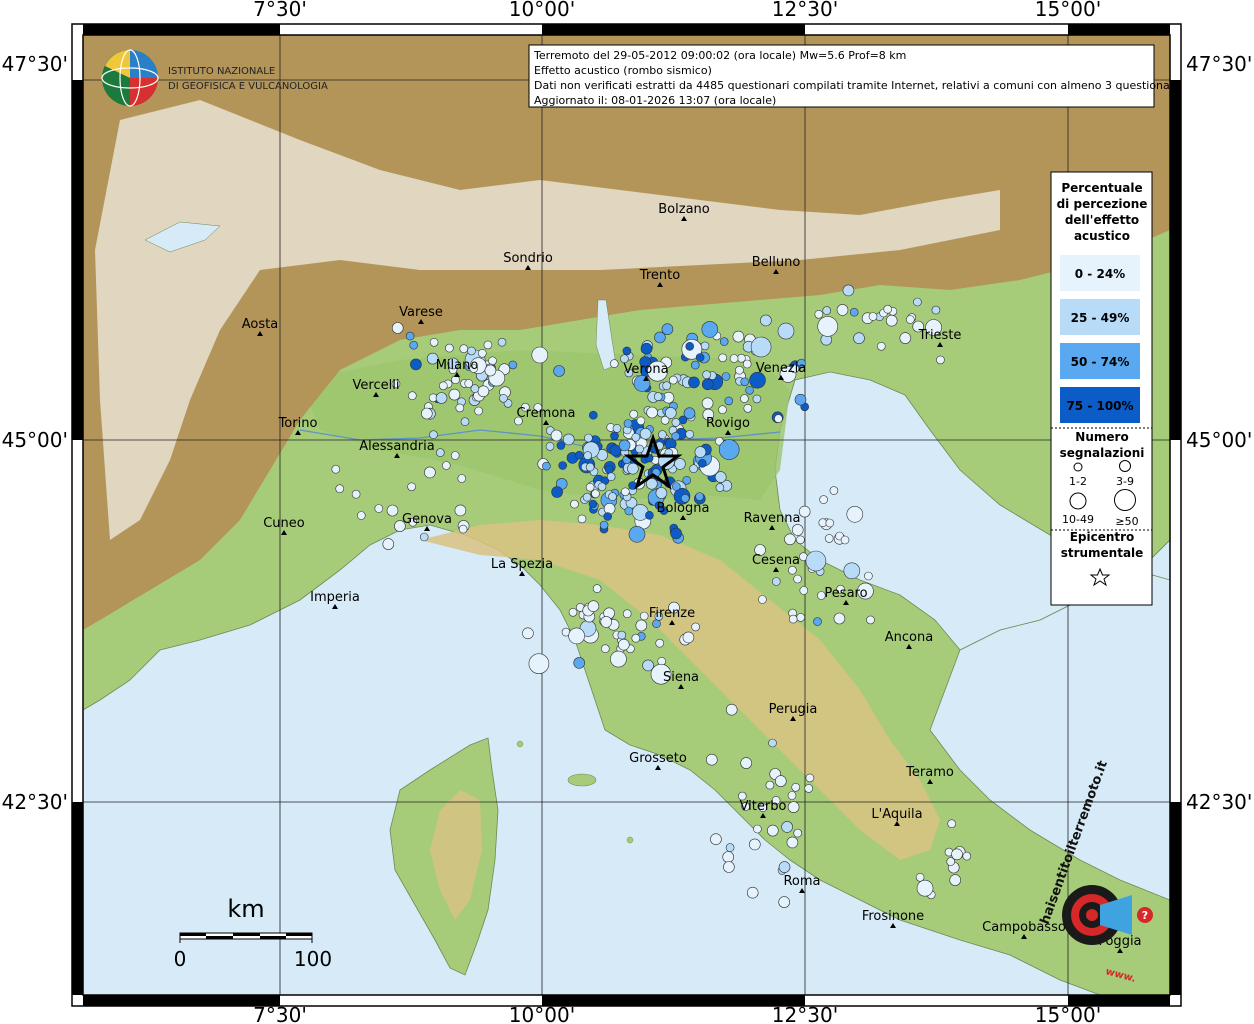 The image size is (1254, 1024). What do you see at coordinates (35, 802) in the screenshot?
I see `lat-label-left: 42°30'` at bounding box center [35, 802].